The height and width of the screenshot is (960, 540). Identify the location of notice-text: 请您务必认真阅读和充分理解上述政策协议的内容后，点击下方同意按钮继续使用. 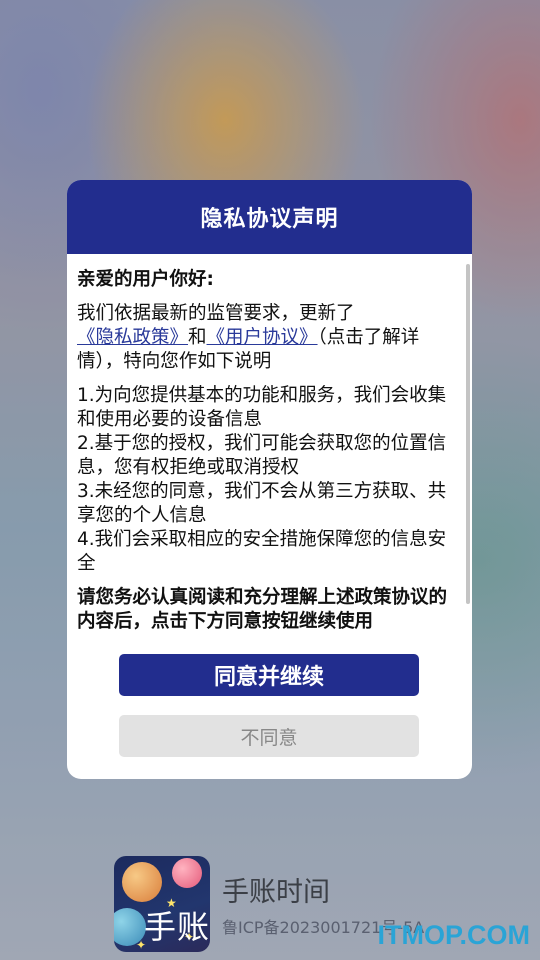
(262, 609).